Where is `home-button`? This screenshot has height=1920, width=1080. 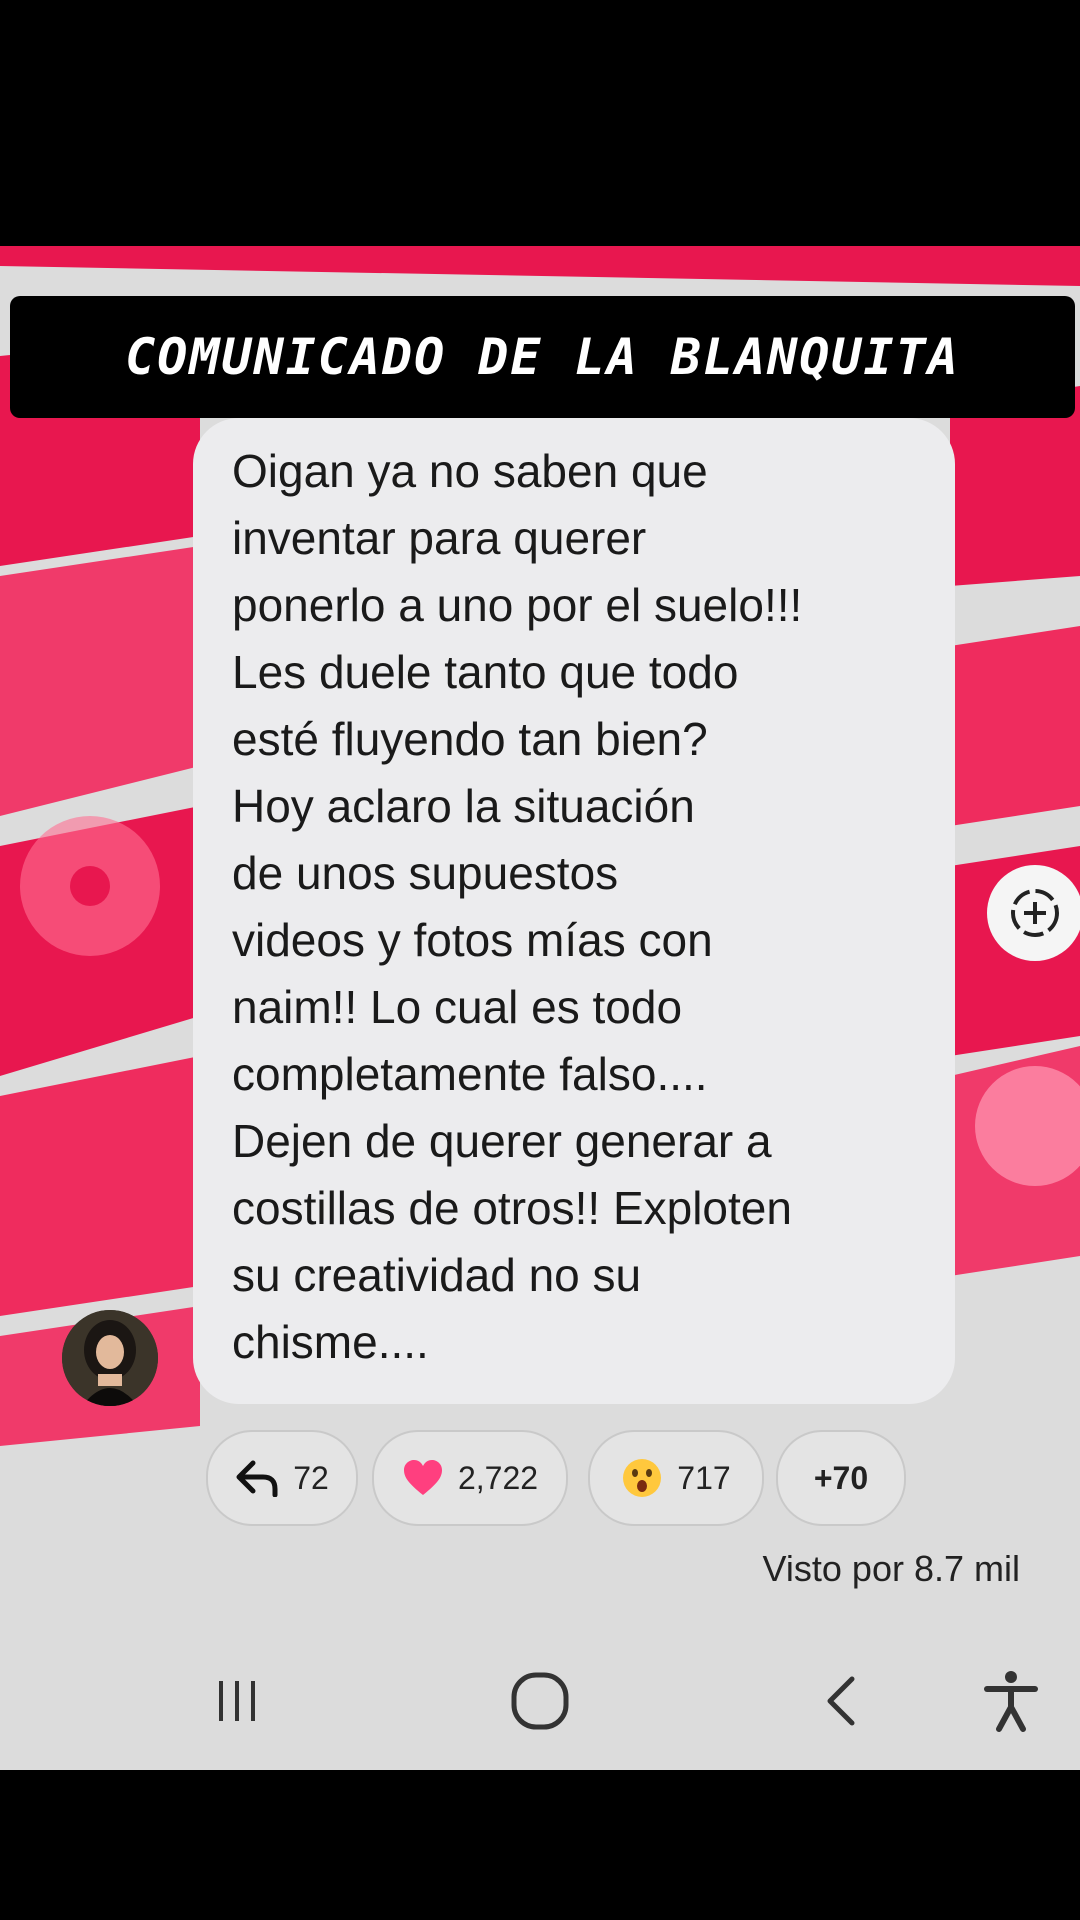
home-button is located at coordinates (540, 1701).